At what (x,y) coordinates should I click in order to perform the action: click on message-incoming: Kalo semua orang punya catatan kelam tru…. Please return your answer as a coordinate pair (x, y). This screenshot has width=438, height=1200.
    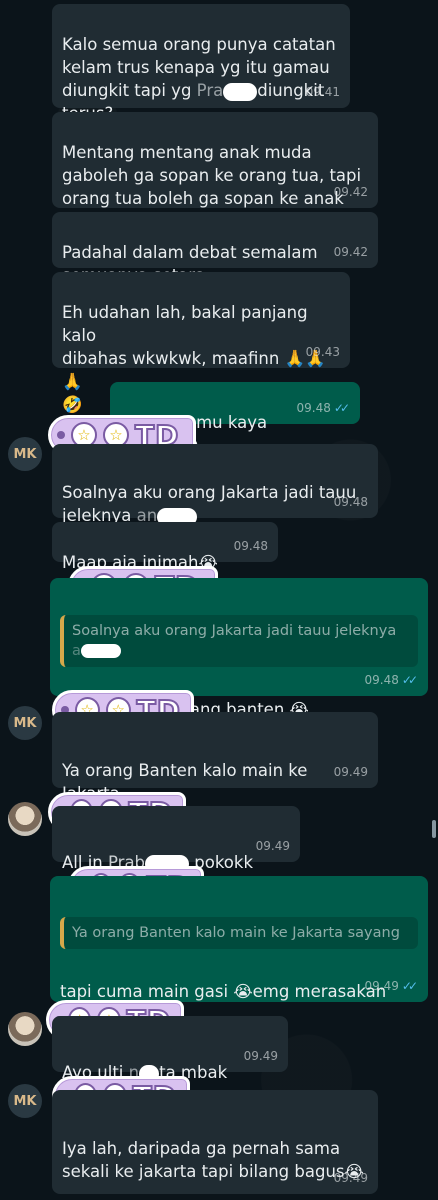
    Looking at the image, I should click on (201, 63).